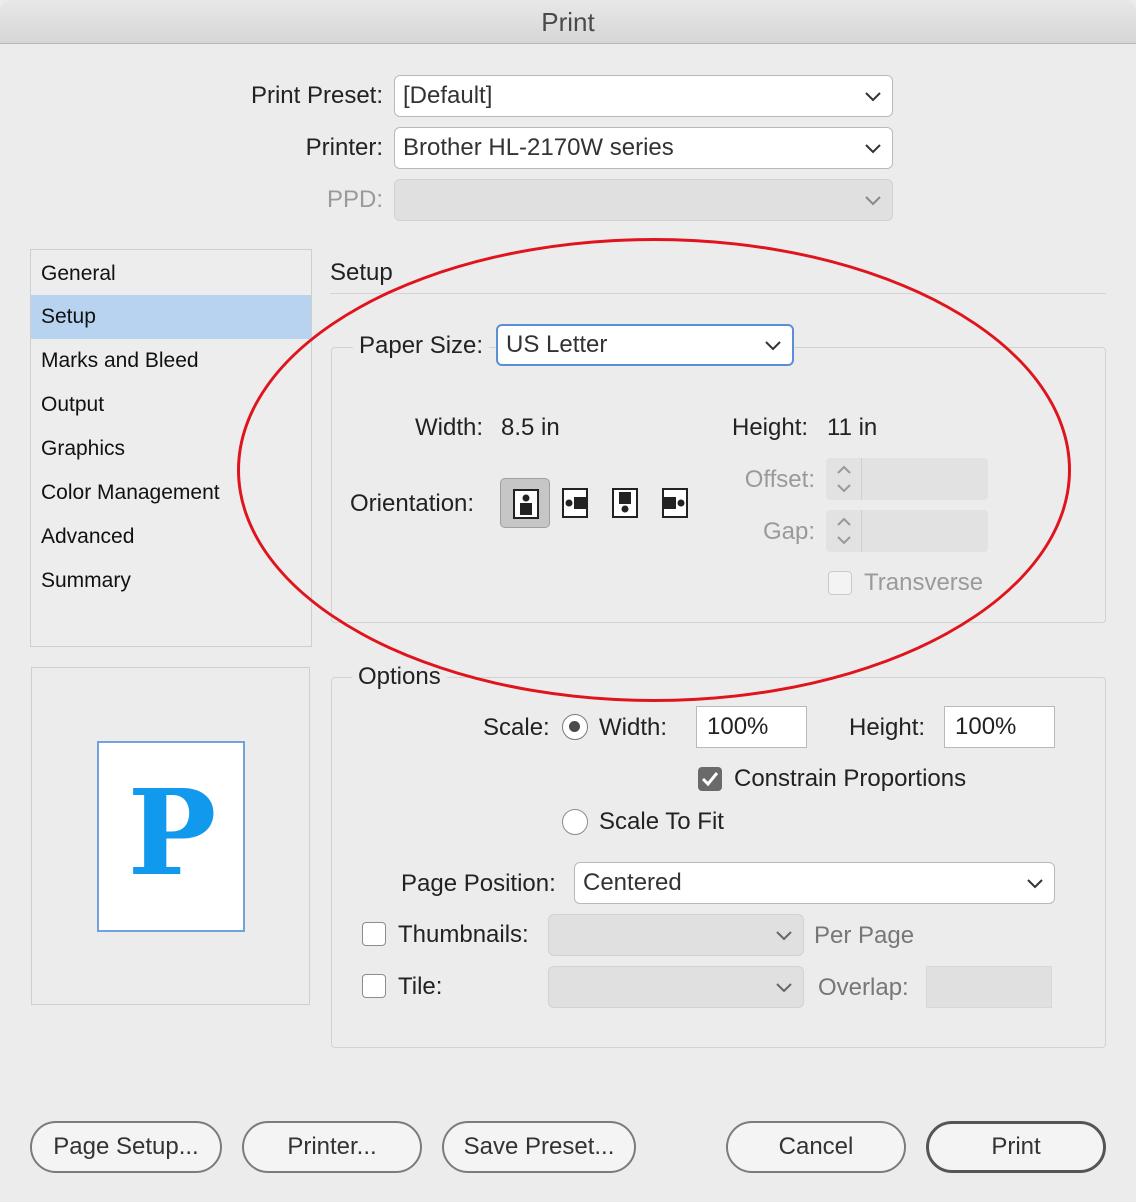  I want to click on reverse-landscape-icon, so click(675, 503).